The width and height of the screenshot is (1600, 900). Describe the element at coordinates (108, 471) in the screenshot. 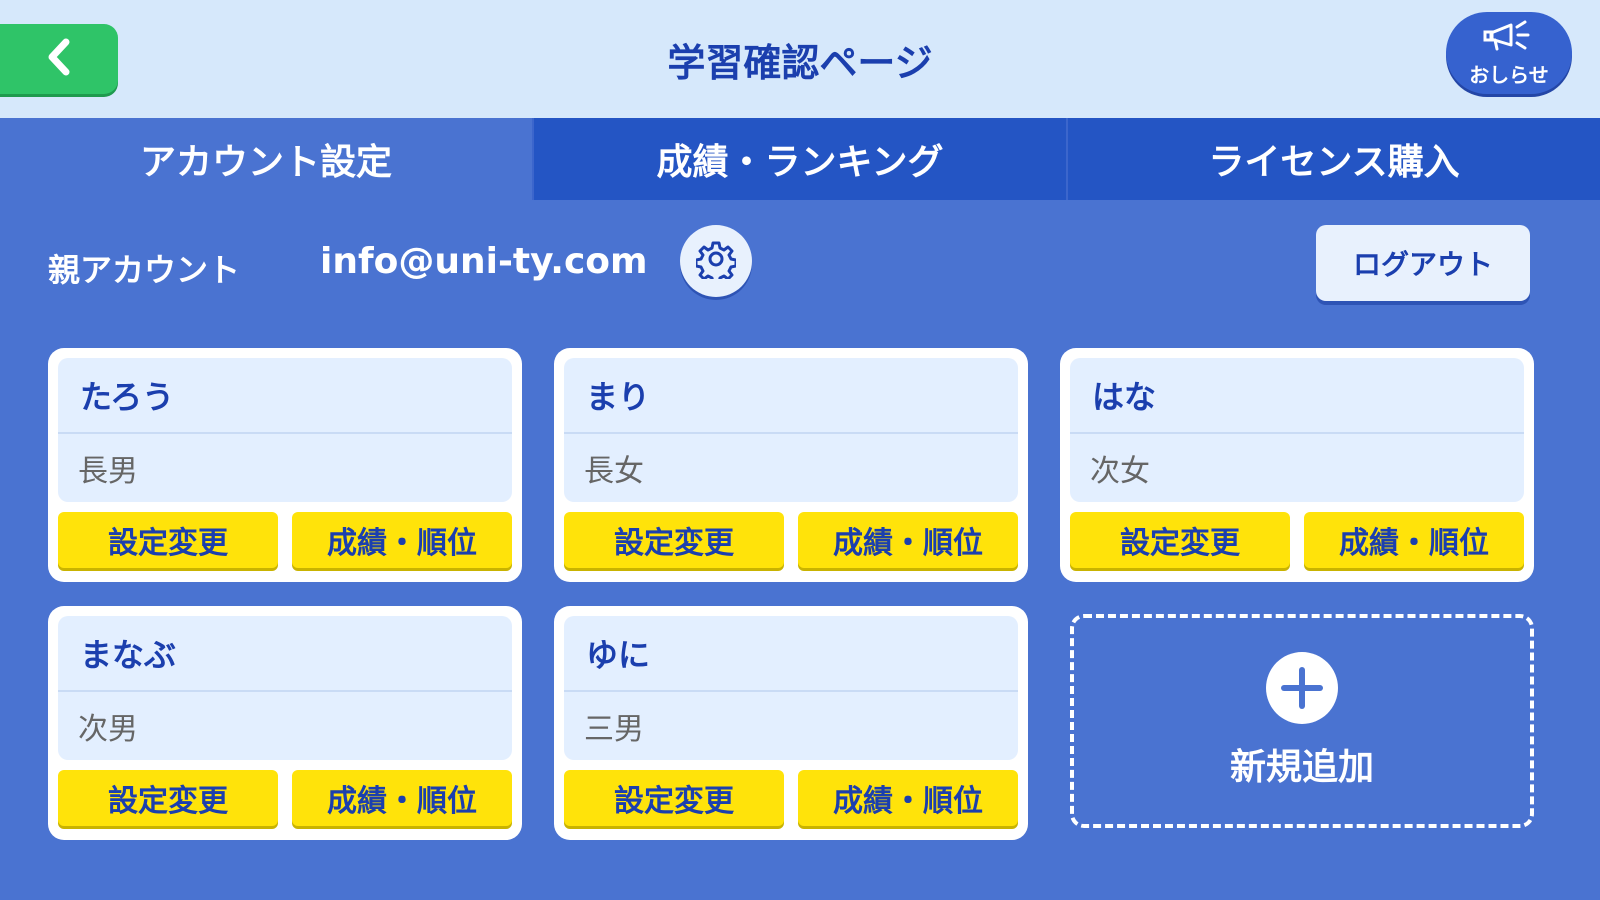

I see `child-relation: 長男` at that location.